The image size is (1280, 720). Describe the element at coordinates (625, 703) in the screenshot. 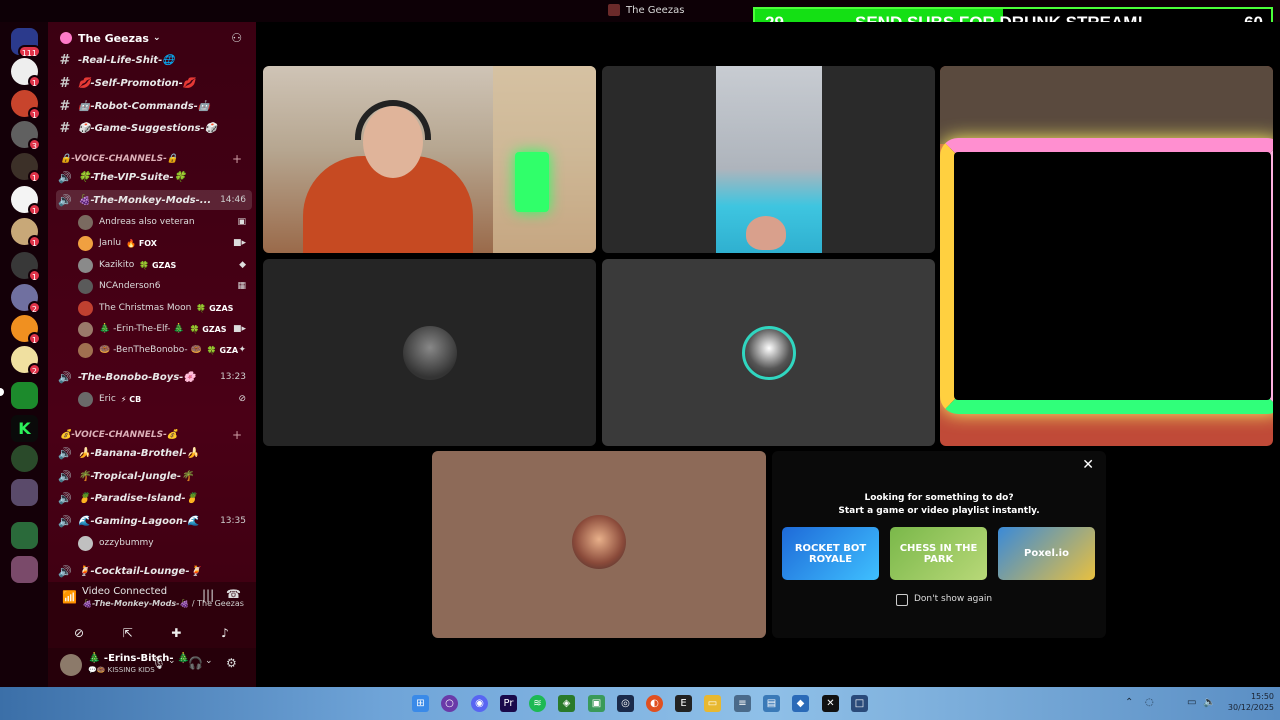

I see `steam-icon: ◎` at that location.